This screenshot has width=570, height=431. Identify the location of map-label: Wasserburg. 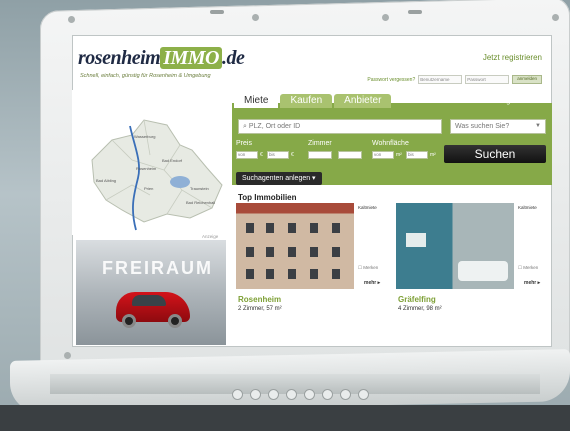
(144, 136).